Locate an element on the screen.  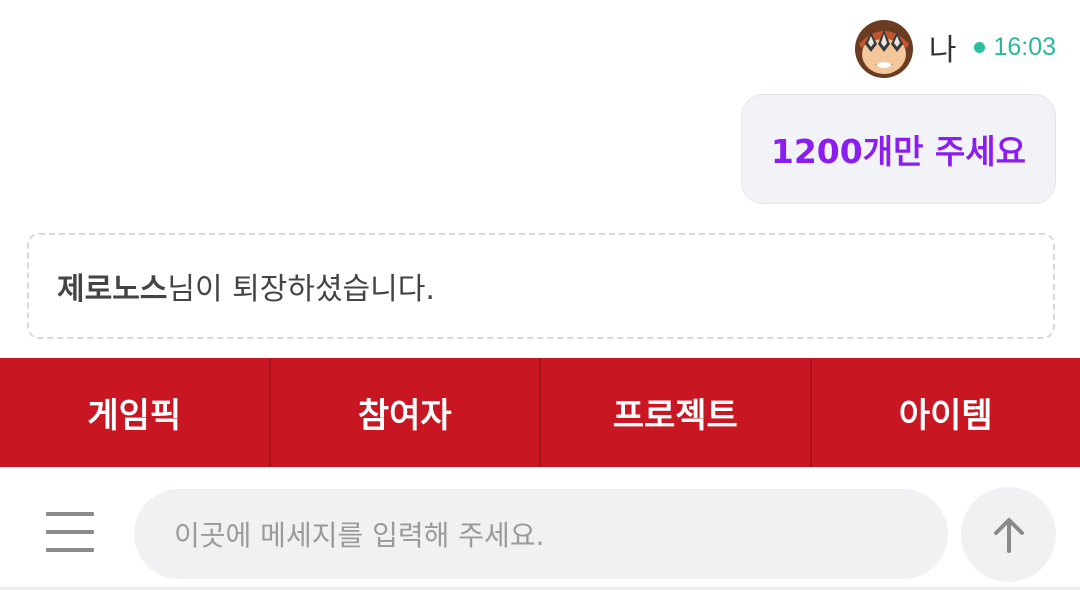
send-button is located at coordinates (1008, 534).